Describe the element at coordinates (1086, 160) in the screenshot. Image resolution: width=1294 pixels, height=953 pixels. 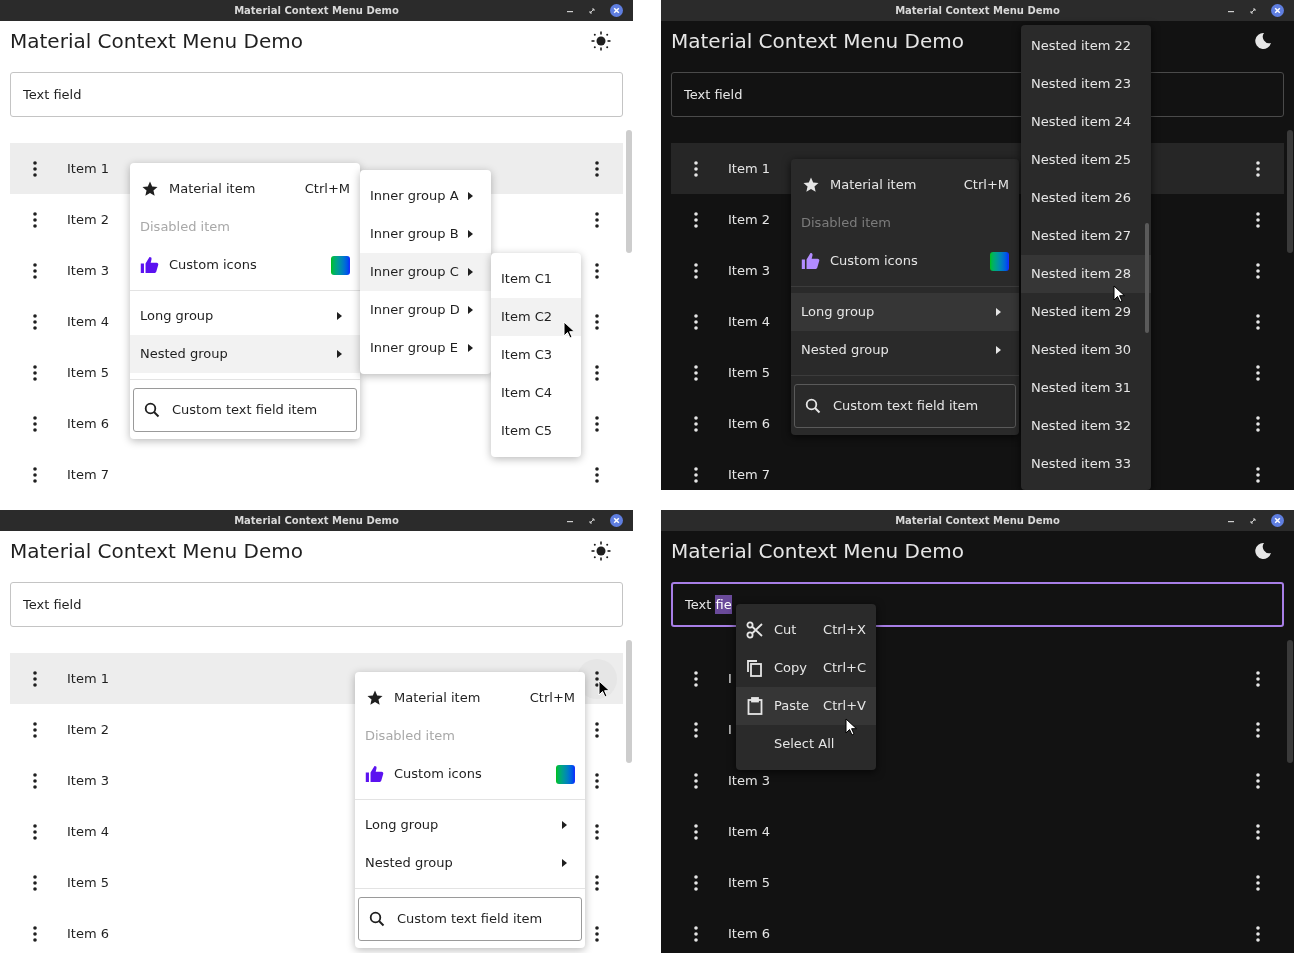
I see `menu-item: Nested item 25` at that location.